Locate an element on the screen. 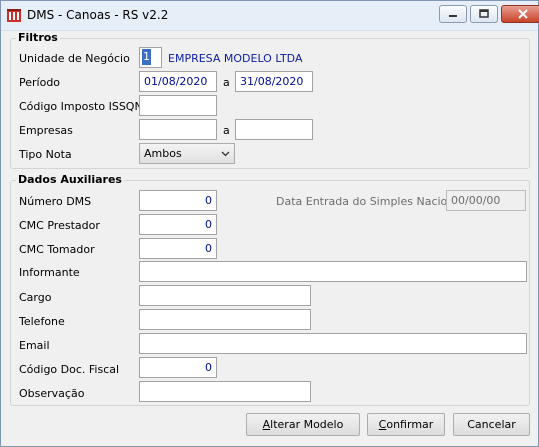 The width and height of the screenshot is (539, 447). close-button is located at coordinates (520, 14).